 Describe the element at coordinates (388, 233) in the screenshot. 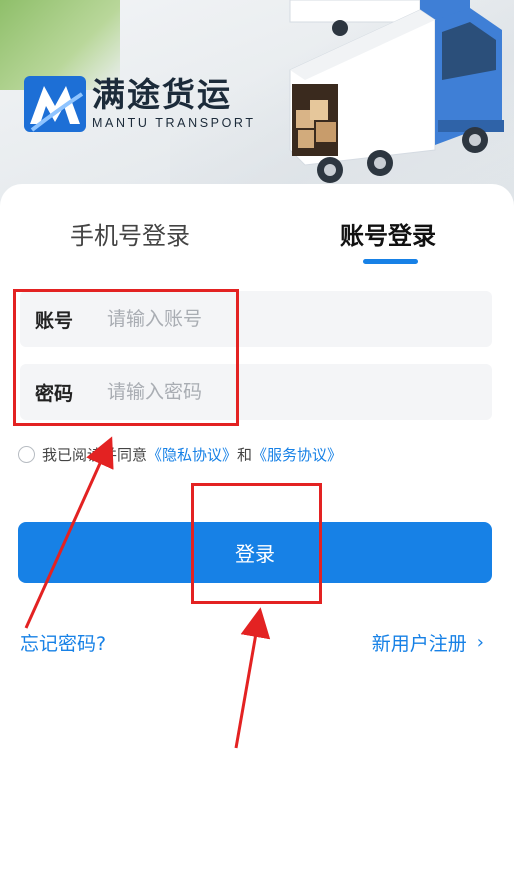

I see `tab-account-login: 账号登录` at that location.